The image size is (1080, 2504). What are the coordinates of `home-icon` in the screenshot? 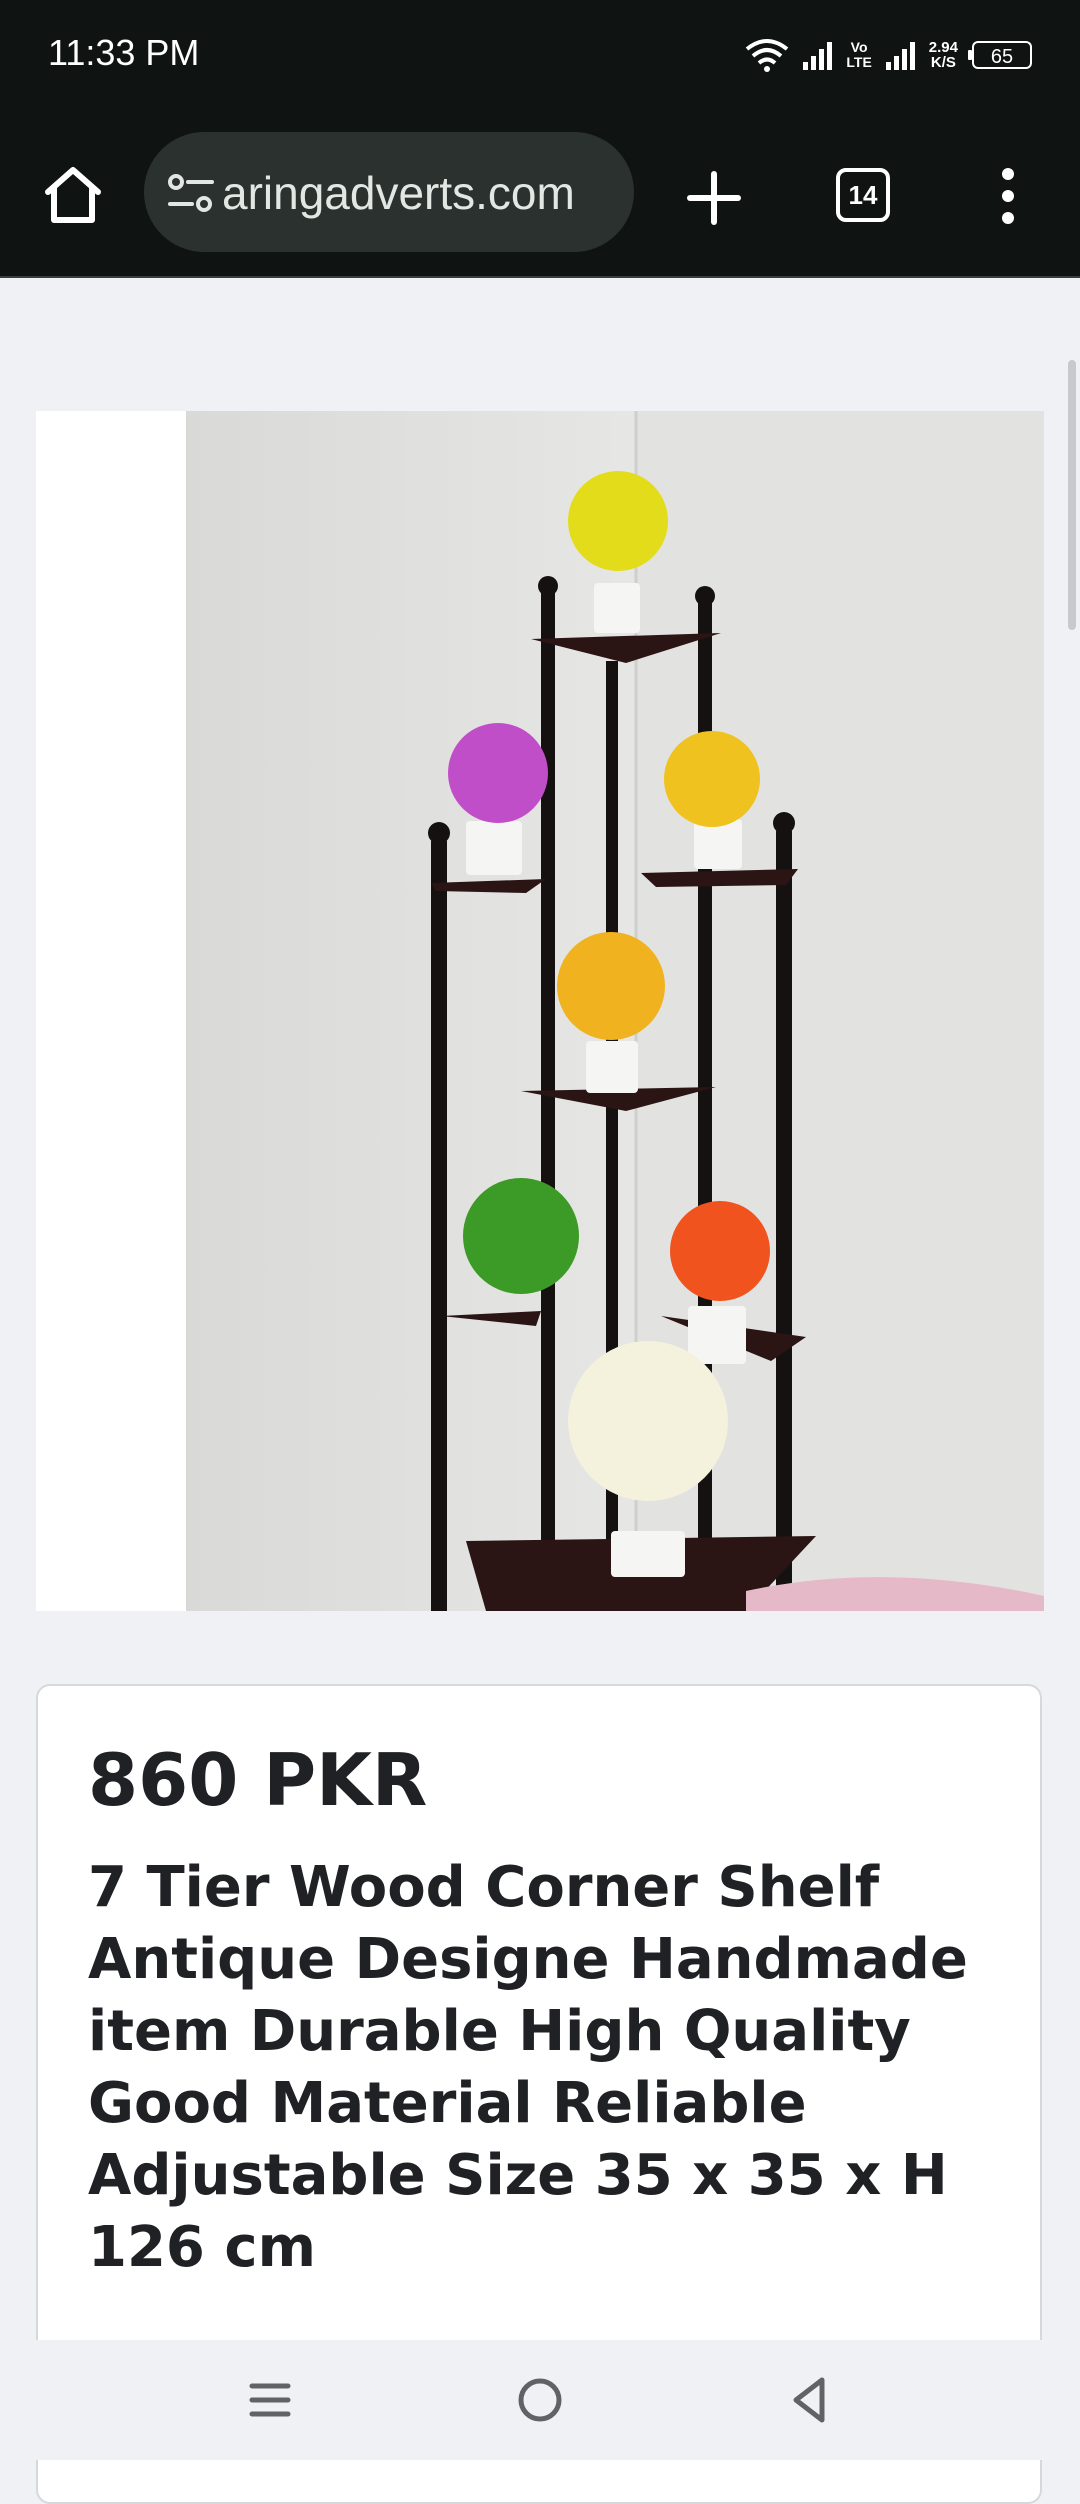 It's located at (73, 195).